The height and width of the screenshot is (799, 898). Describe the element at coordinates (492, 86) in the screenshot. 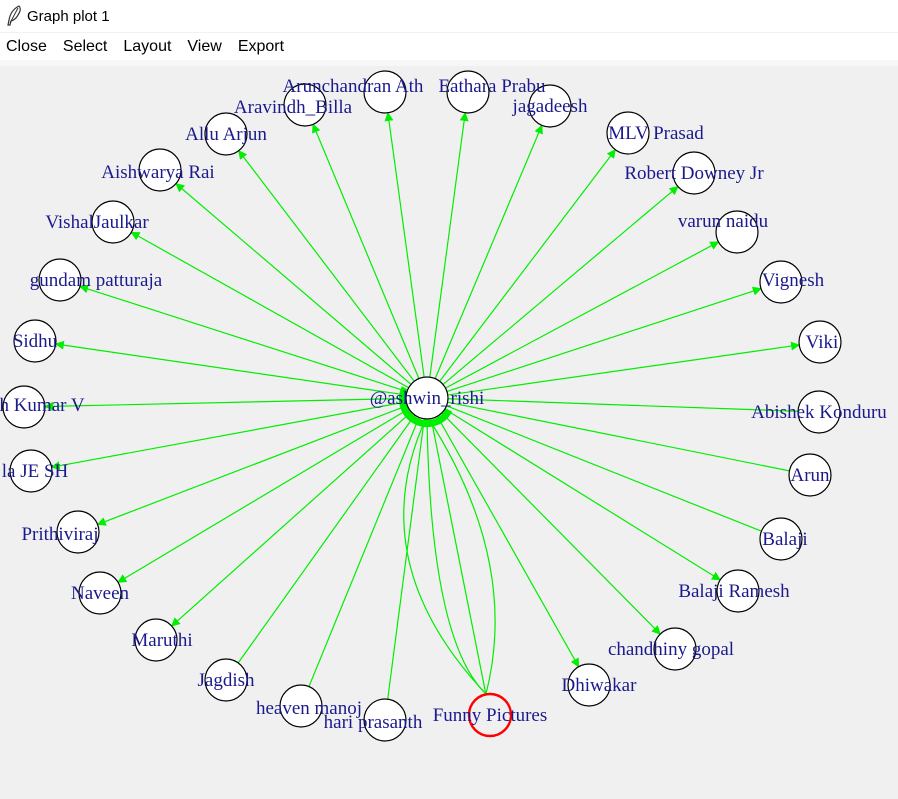

I see `node-label: Eathara Prabu` at that location.